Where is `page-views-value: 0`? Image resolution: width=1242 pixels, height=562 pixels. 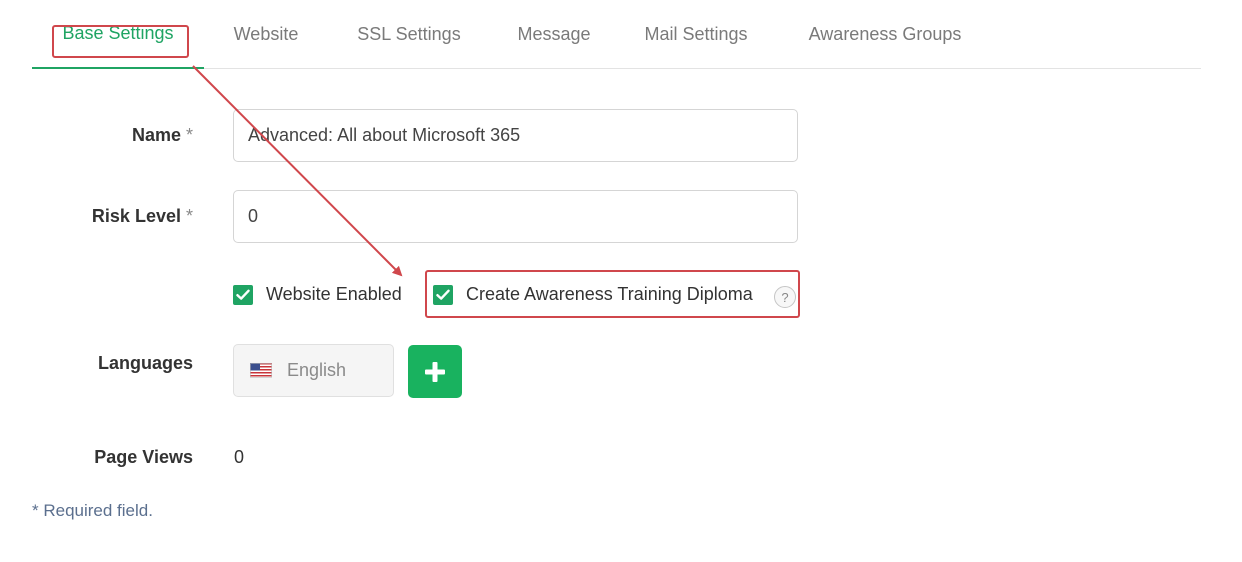
page-views-value: 0 is located at coordinates (239, 457).